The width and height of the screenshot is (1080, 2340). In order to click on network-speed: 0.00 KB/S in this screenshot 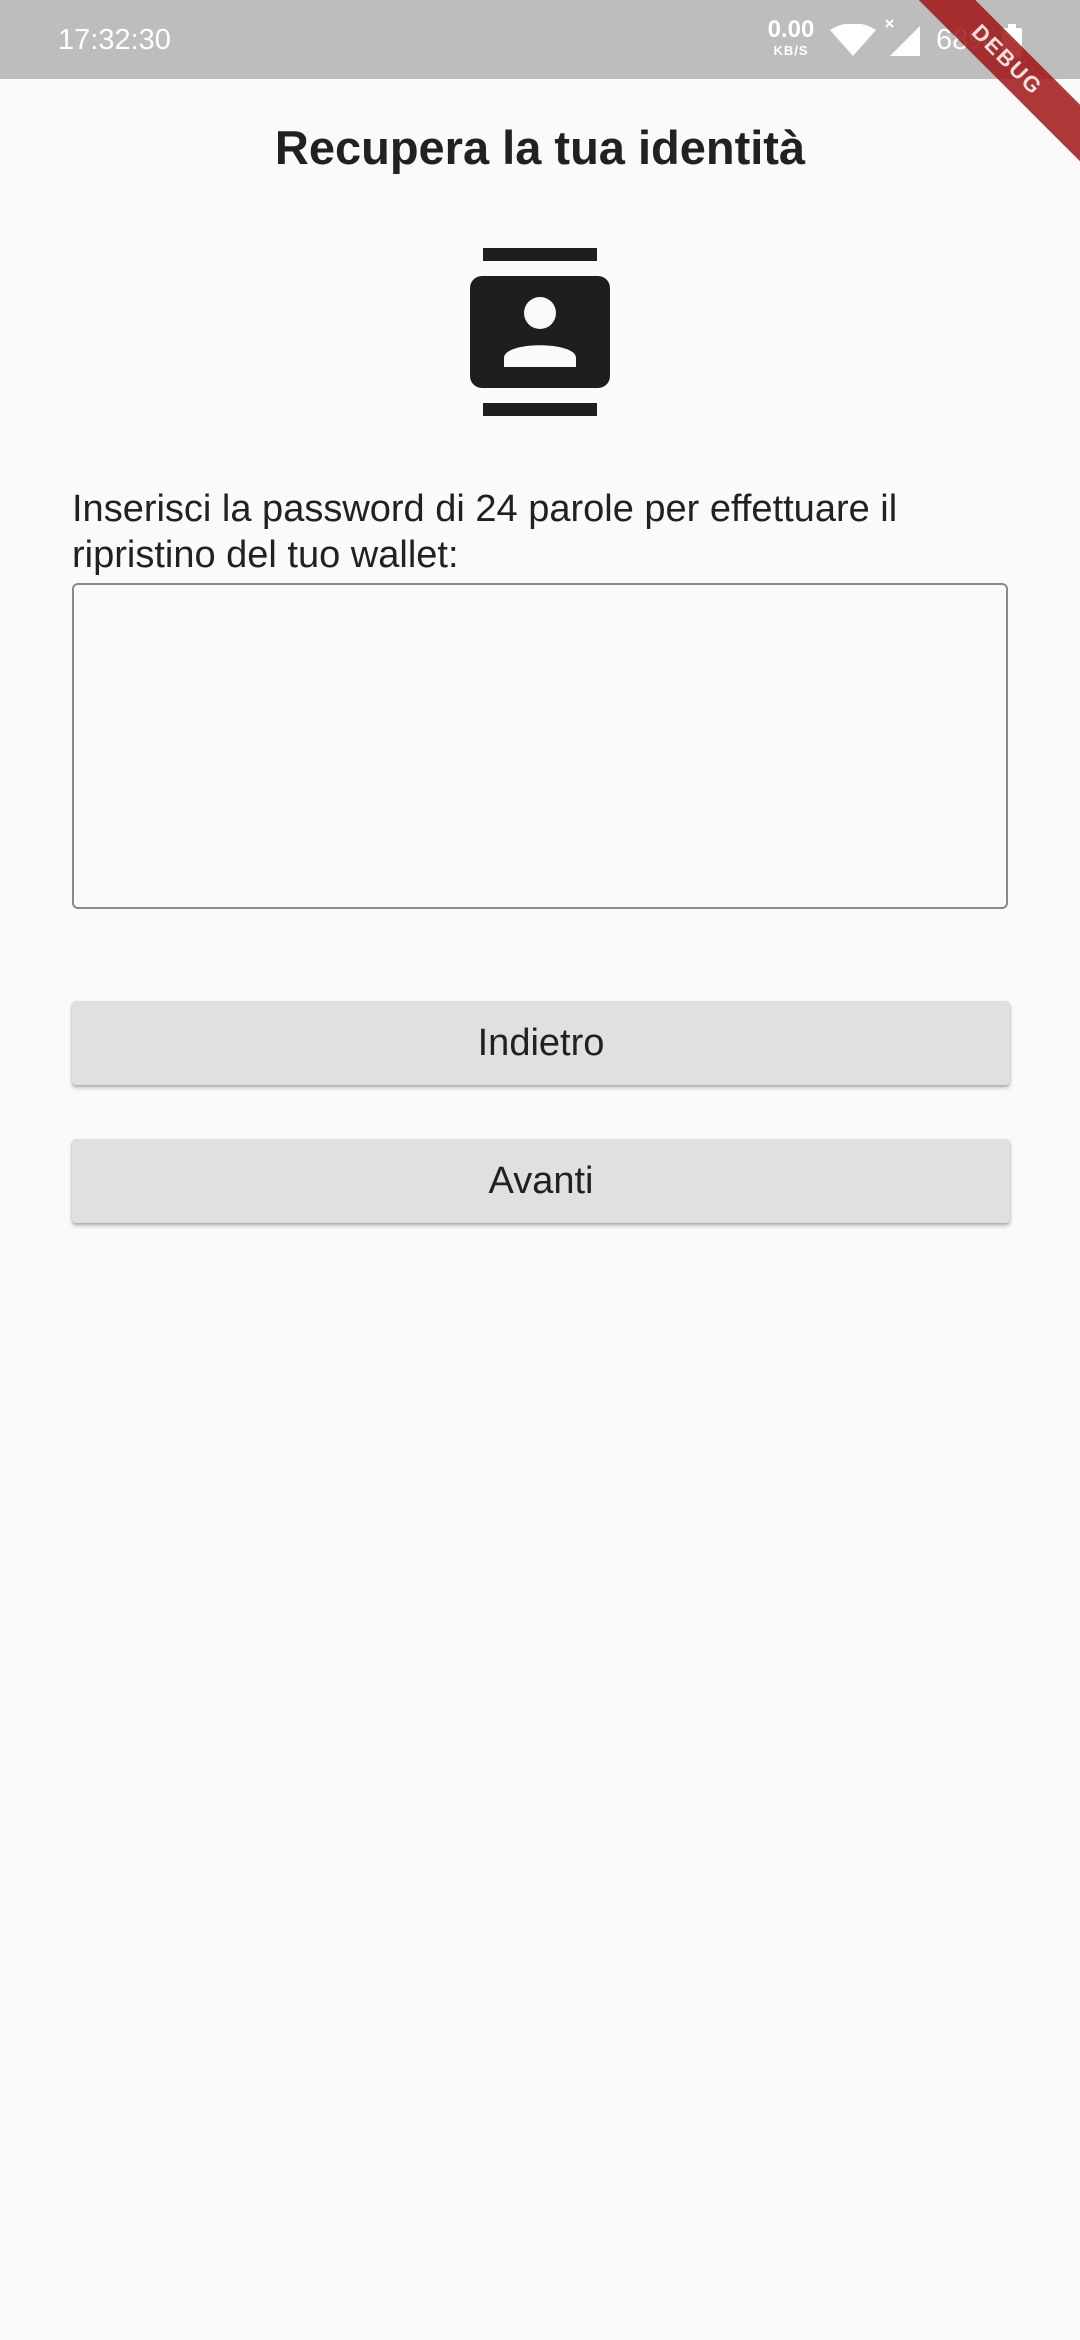, I will do `click(791, 37)`.